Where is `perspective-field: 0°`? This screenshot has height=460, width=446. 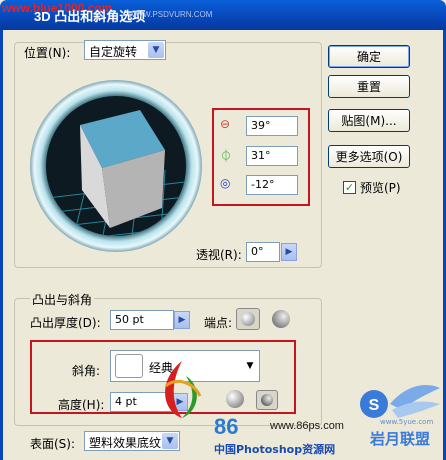
perspective-field: 0° is located at coordinates (263, 252).